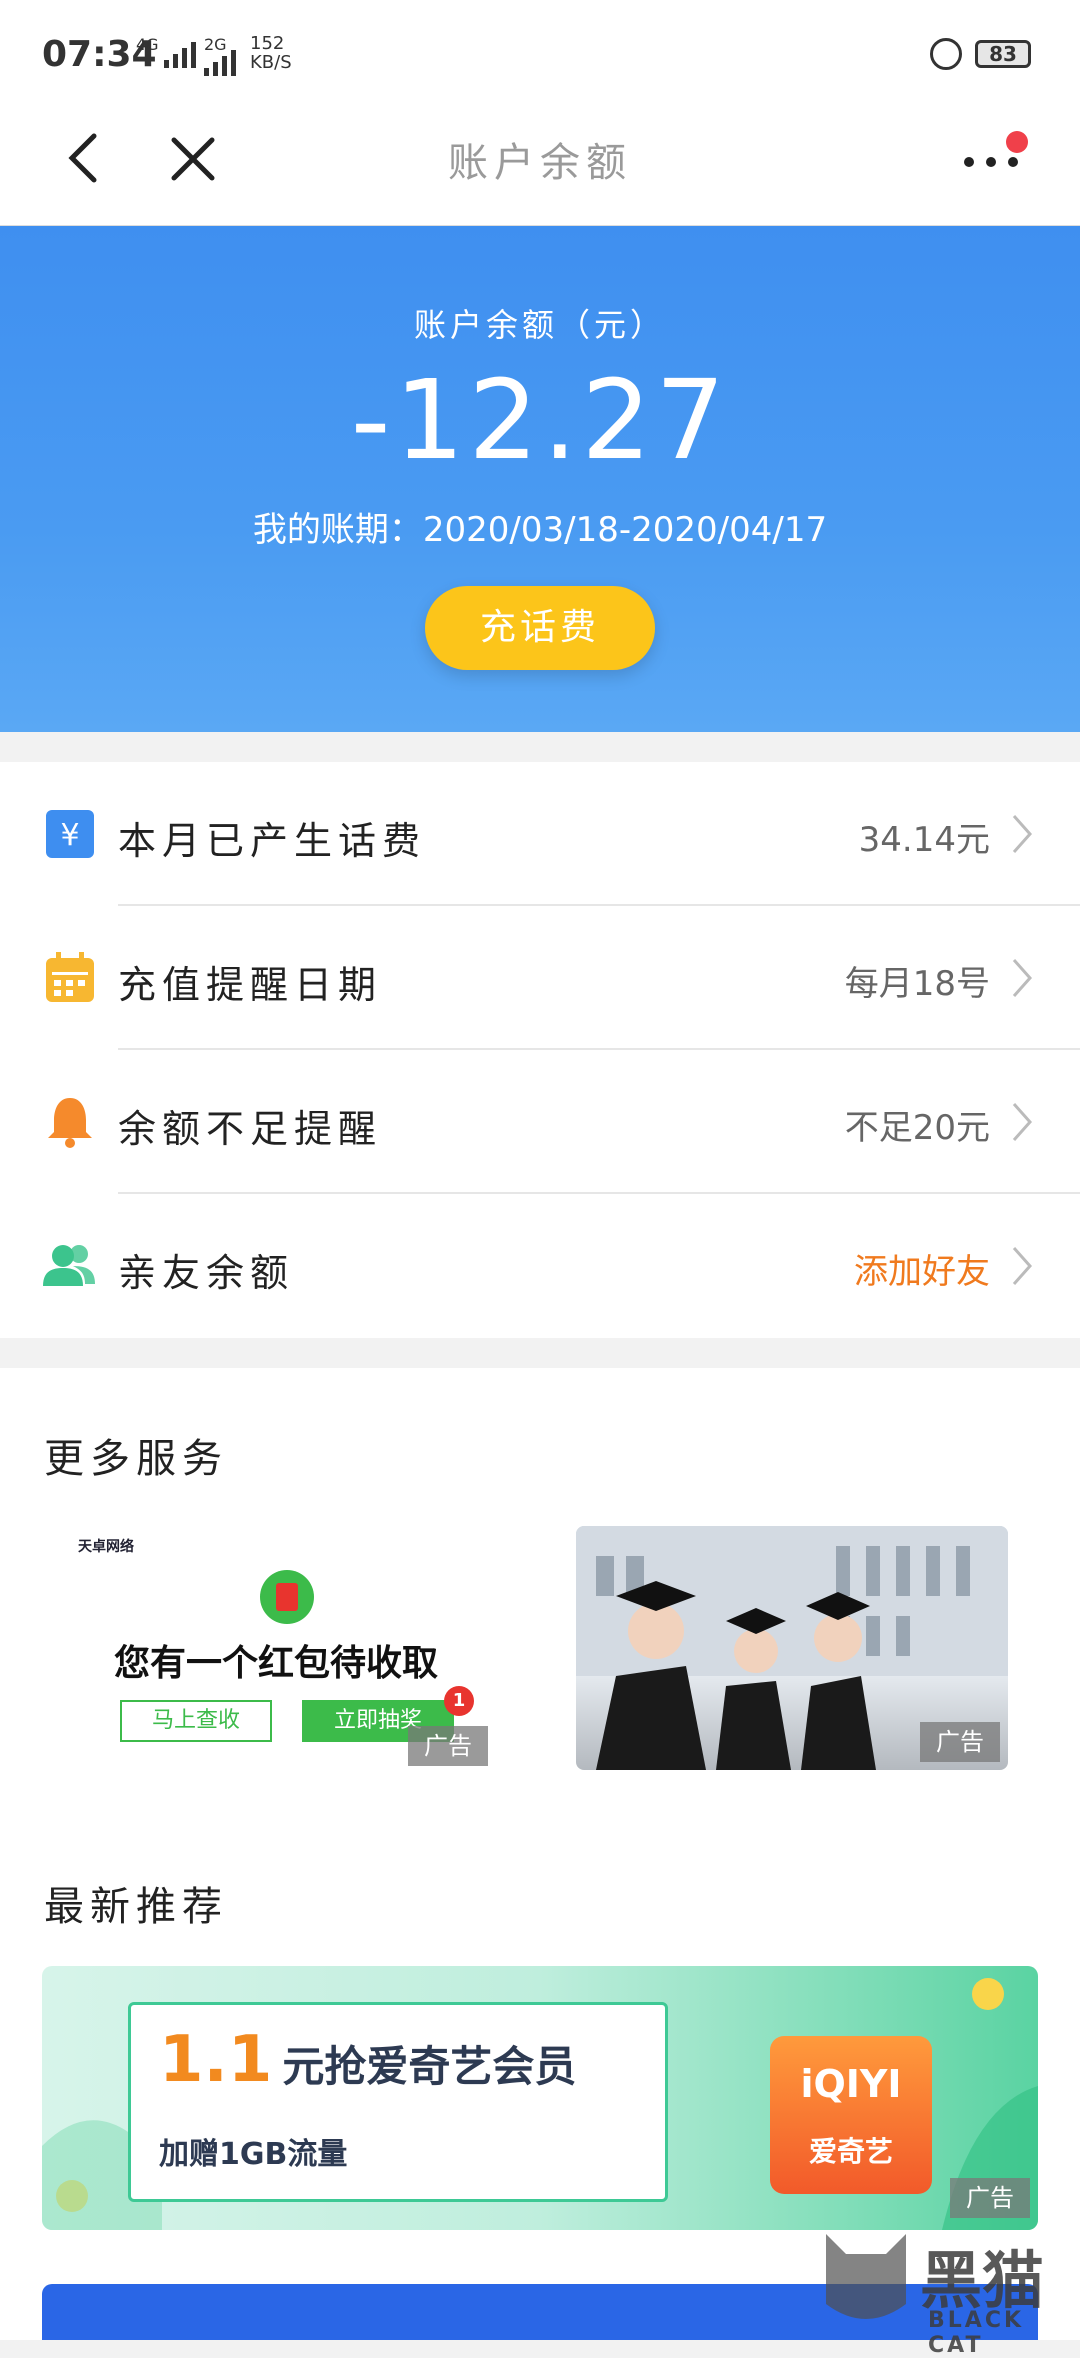  What do you see at coordinates (250, 1129) in the screenshot?
I see `list-item-label: 余额不足提醒` at bounding box center [250, 1129].